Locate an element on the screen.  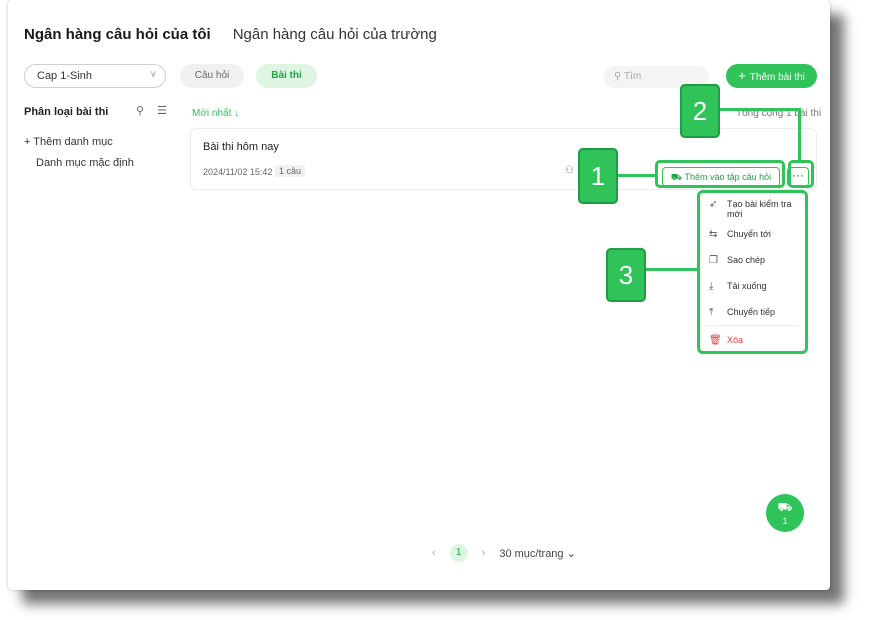
add-exam-button: + Thêm bài thi is located at coordinates (771, 76).